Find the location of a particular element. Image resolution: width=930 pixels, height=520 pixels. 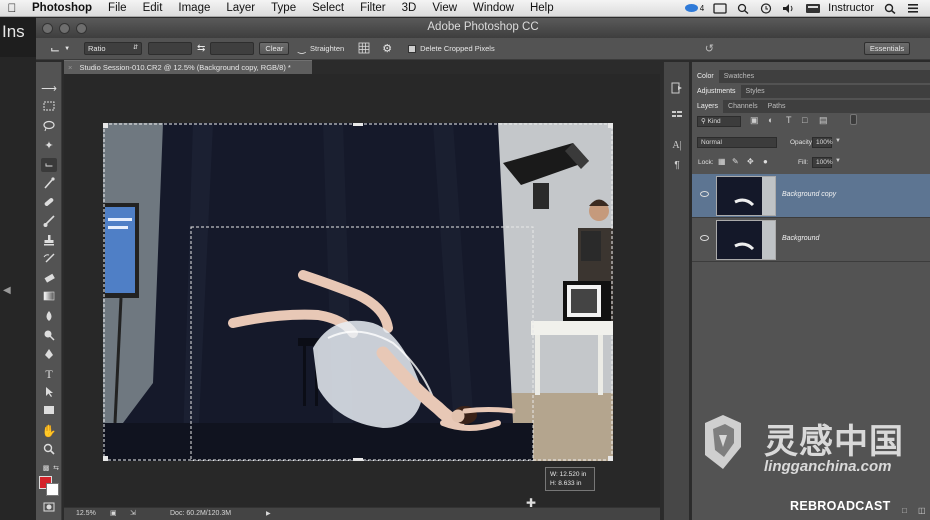

menu-type: Type is located at coordinates (283, 8).